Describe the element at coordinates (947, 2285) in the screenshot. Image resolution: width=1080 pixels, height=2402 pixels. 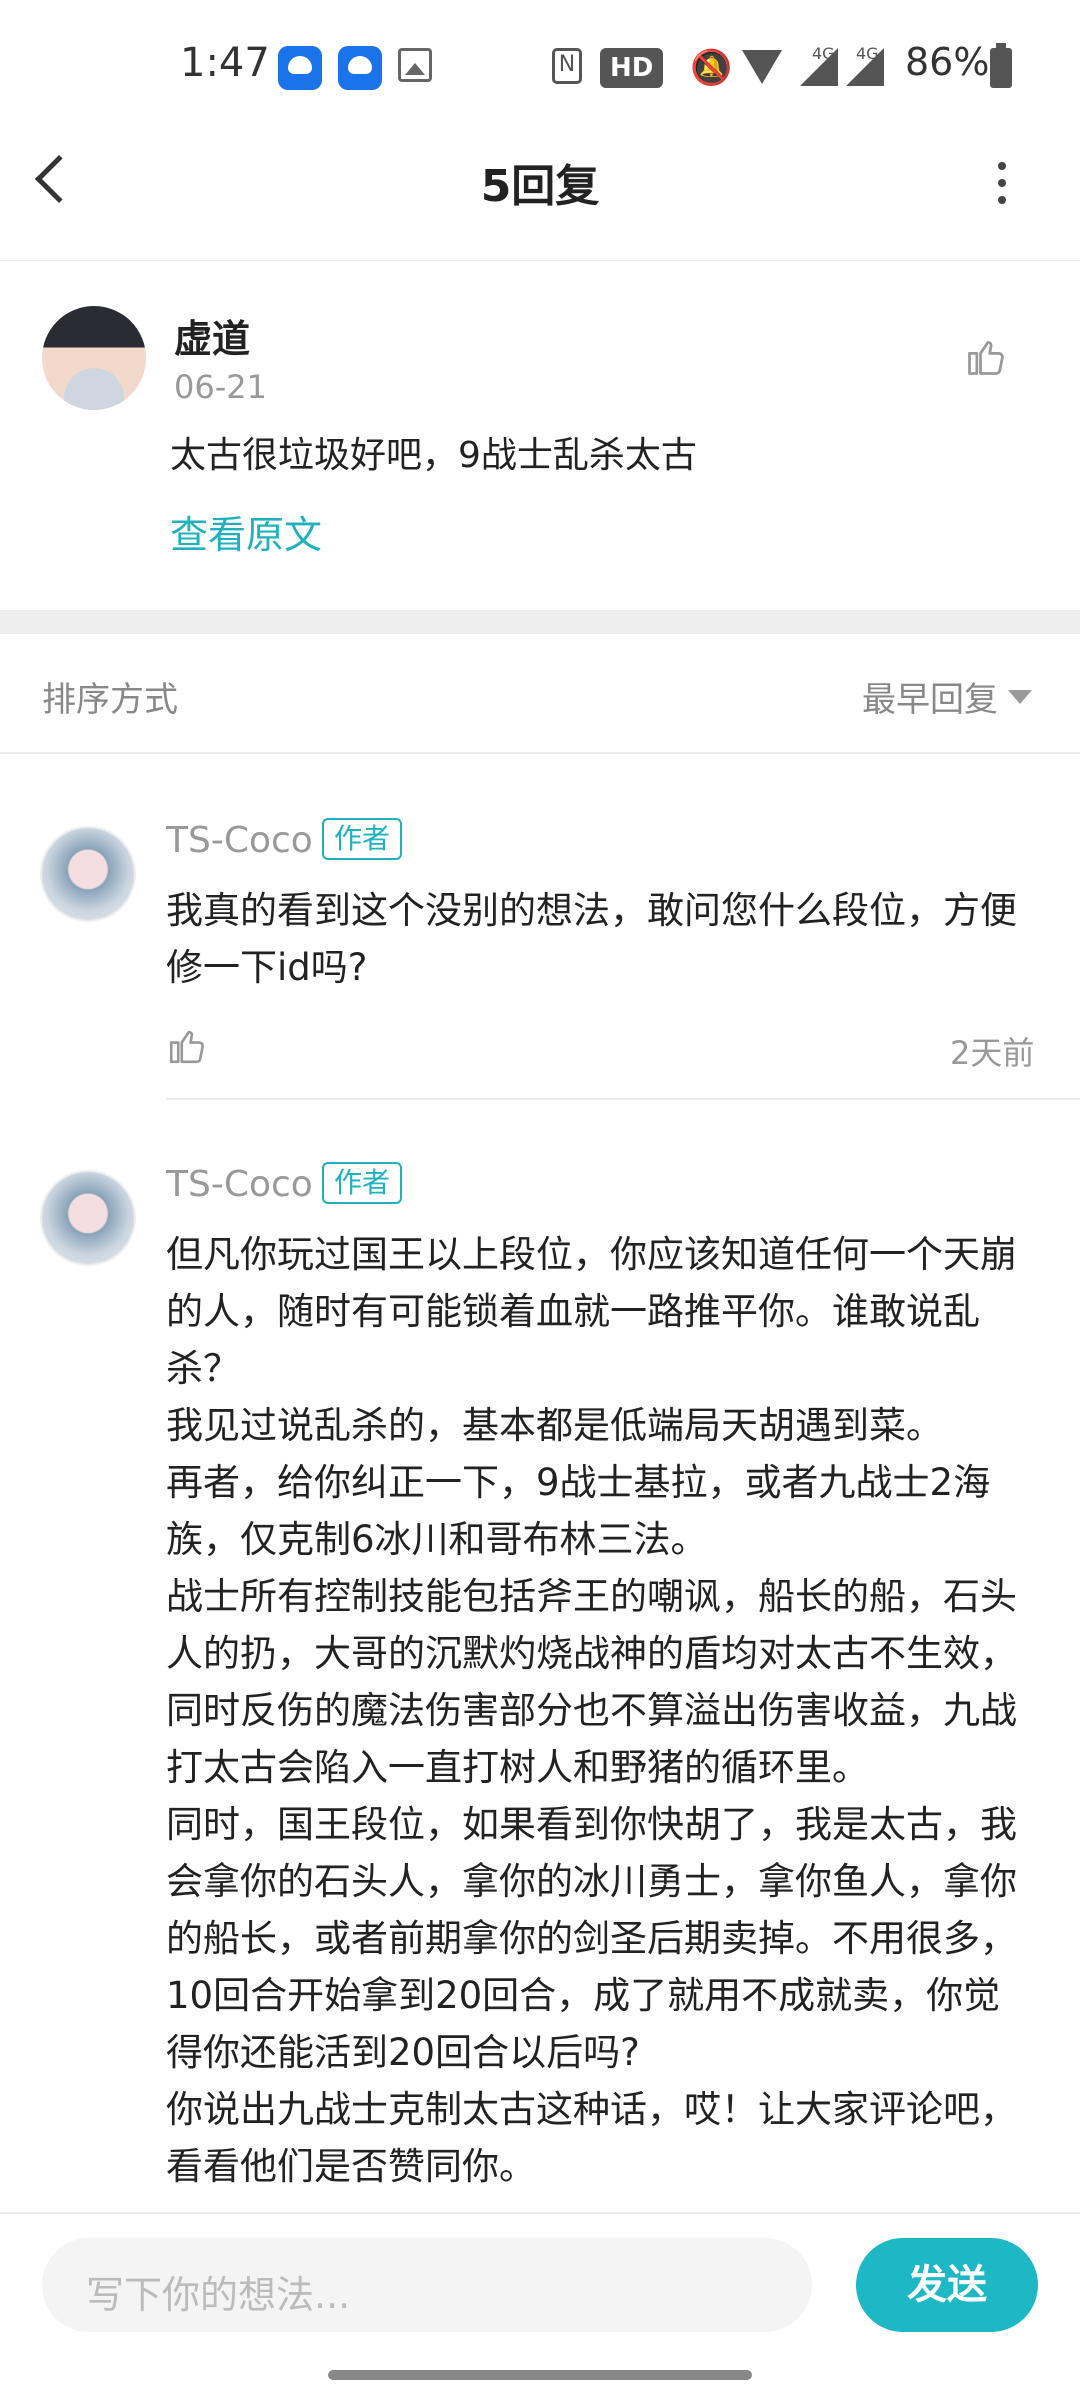
I see `send-button: 发送` at that location.